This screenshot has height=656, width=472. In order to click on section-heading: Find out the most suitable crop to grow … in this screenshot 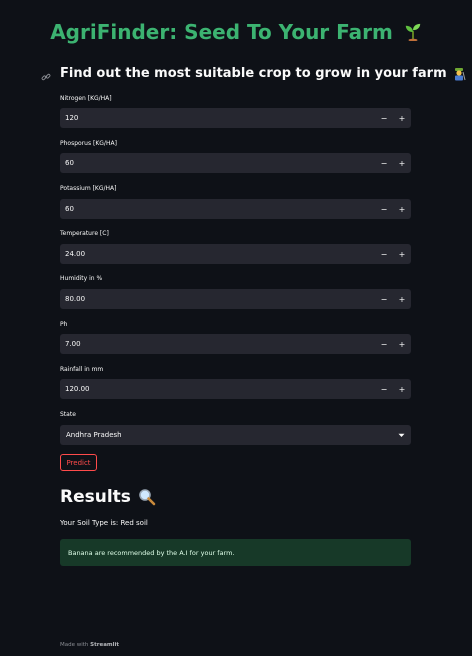, I will do `click(263, 73)`.